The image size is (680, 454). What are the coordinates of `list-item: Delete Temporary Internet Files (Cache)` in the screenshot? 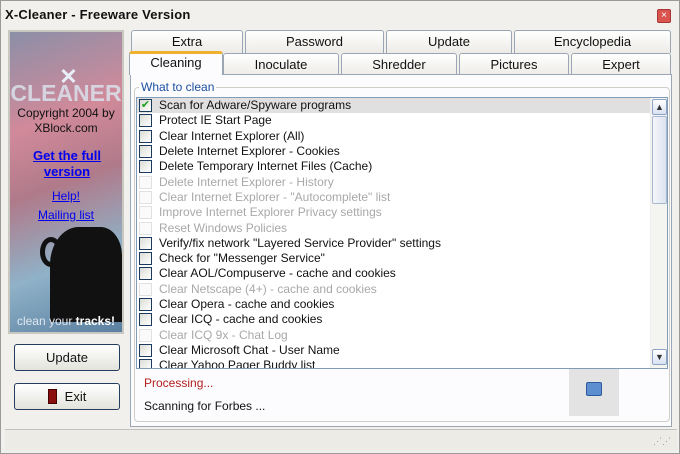 It's located at (402, 166).